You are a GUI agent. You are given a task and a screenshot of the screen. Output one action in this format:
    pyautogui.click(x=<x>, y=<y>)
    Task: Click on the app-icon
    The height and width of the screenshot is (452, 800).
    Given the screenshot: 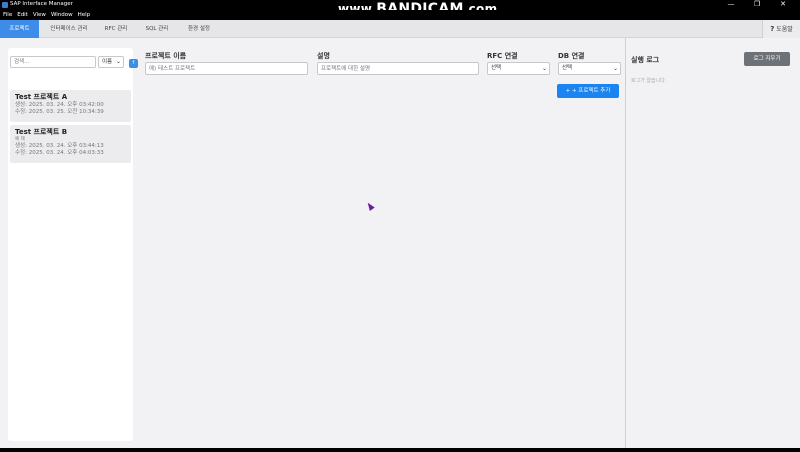 What is the action you would take?
    pyautogui.click(x=5, y=5)
    